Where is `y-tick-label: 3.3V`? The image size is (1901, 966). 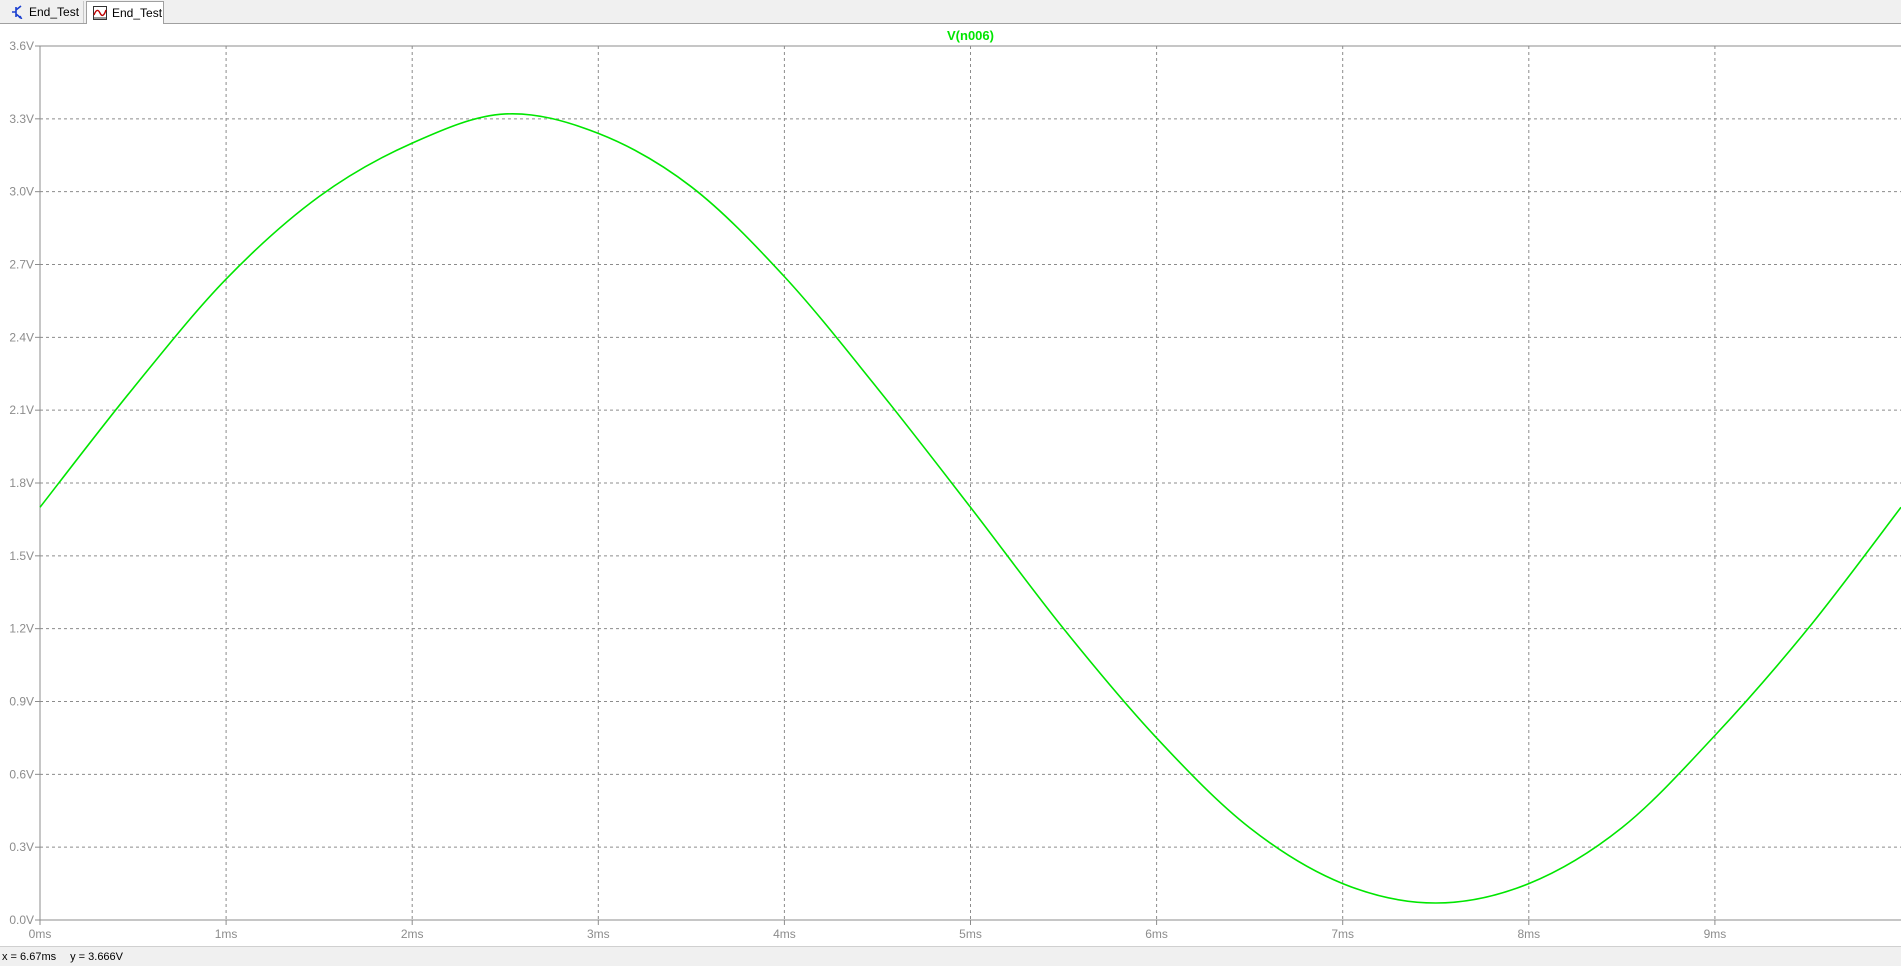 y-tick-label: 3.3V is located at coordinates (21, 119).